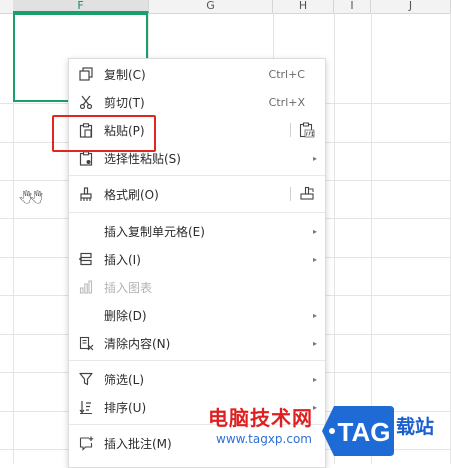  I want to click on menu-item-label: 选择性粘贴(S), so click(142, 158).